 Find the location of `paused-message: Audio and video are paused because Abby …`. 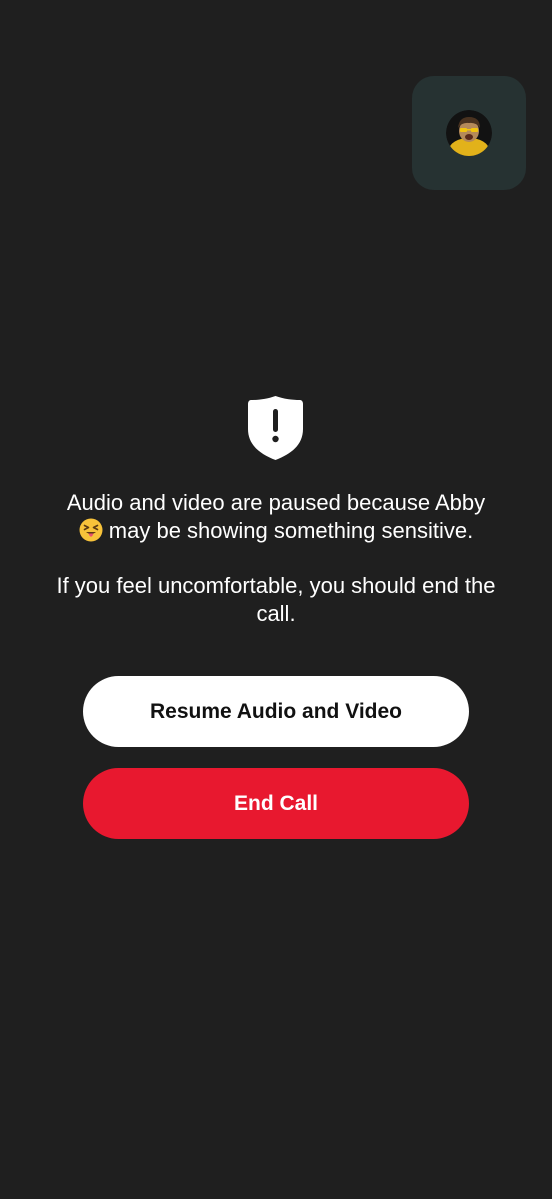

paused-message: Audio and video are paused because Abby … is located at coordinates (276, 517).